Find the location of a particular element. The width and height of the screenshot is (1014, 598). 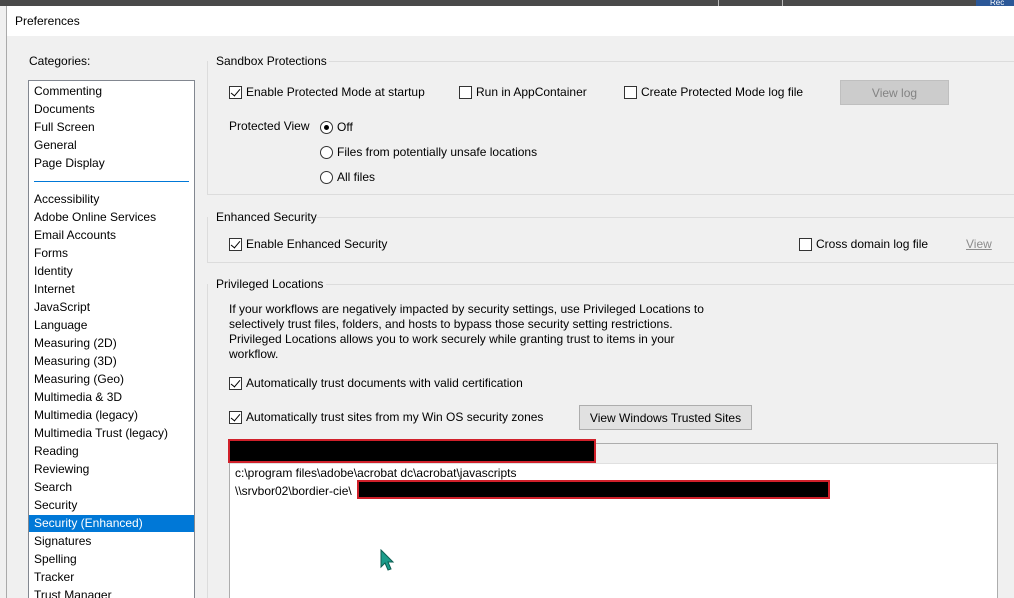

category-item: Multimedia Trust (legacy) is located at coordinates (111, 433).